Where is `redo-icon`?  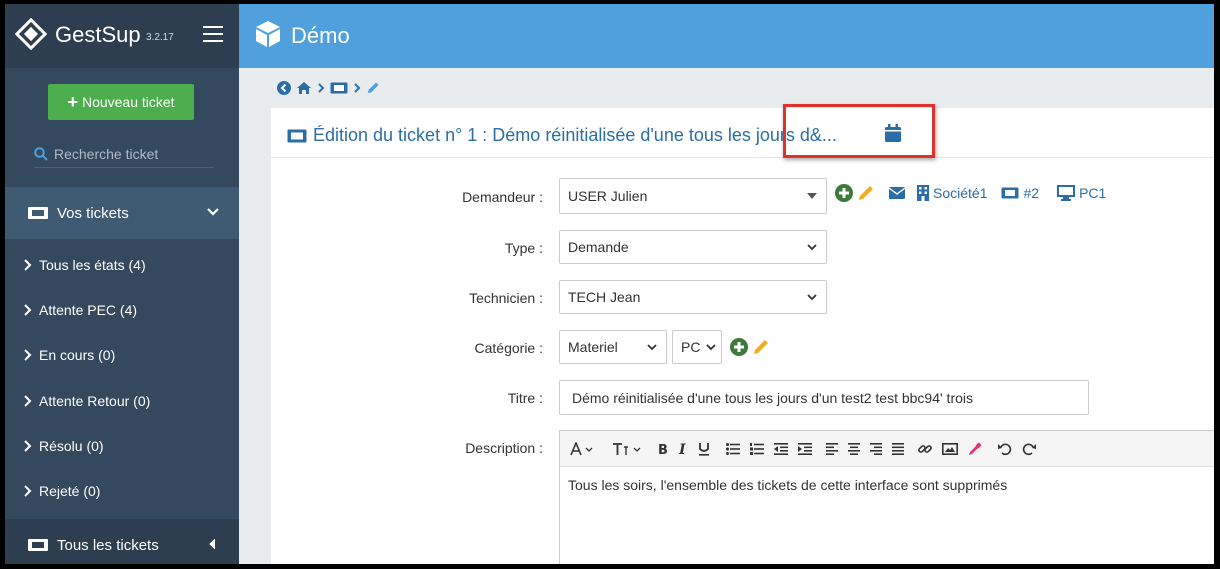 redo-icon is located at coordinates (1029, 449).